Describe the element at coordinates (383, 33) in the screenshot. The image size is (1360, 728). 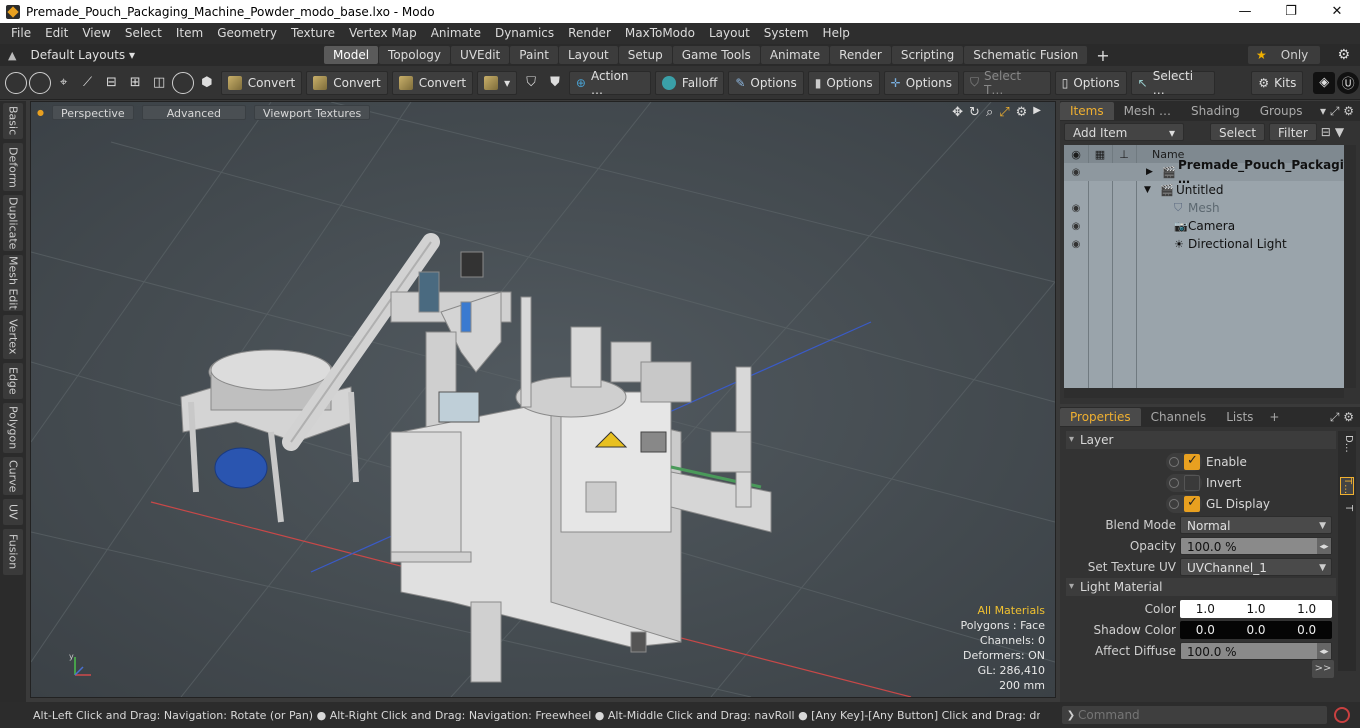
I see `menu-vertex-map: Vertex Map` at that location.